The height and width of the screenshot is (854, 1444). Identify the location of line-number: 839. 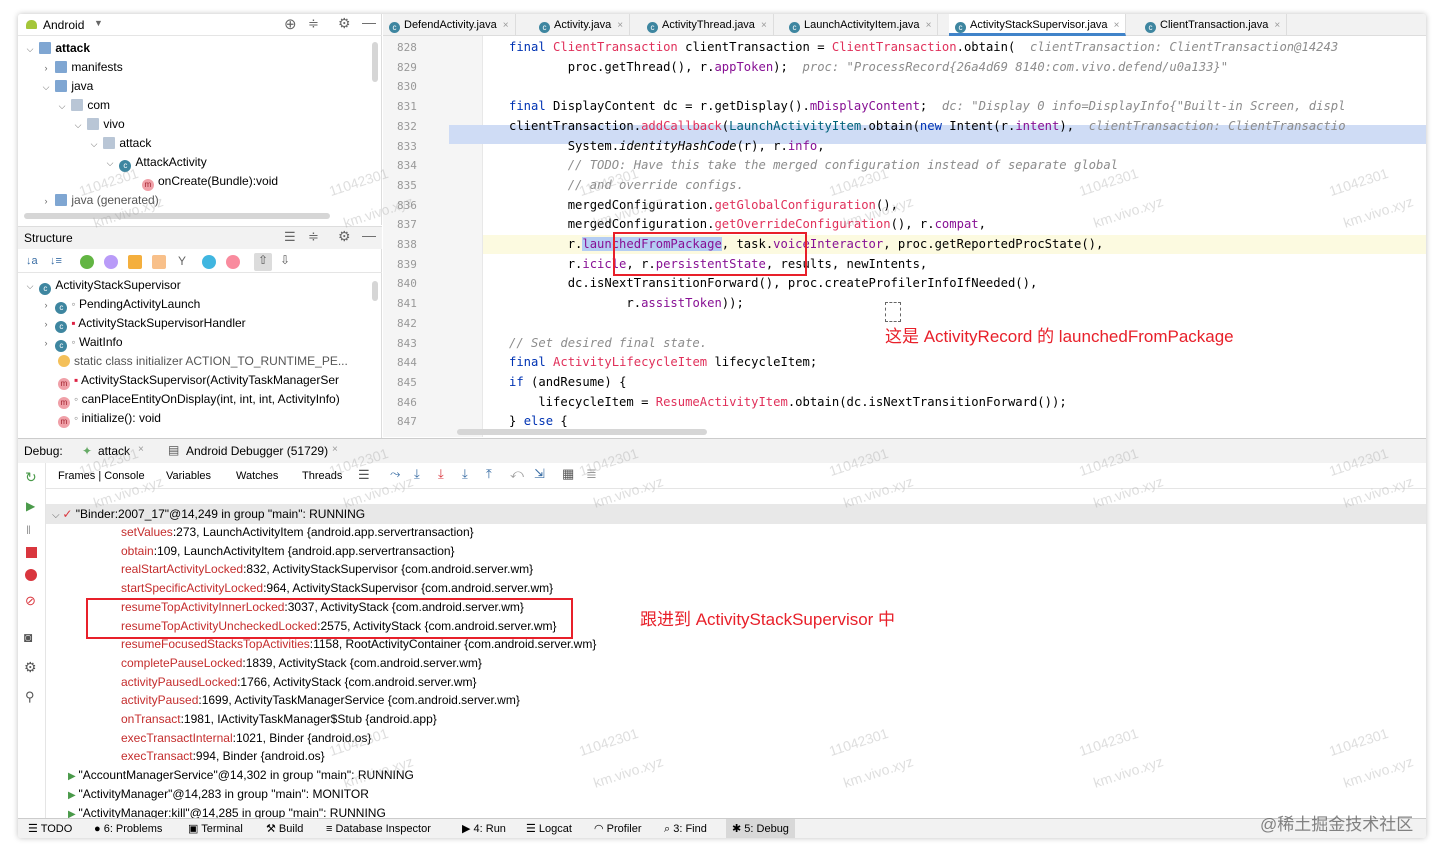
(405, 265).